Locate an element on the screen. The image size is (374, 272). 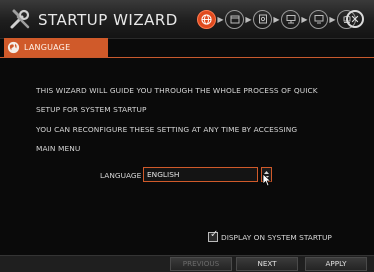
language-label: LANGUAGE is located at coordinates (121, 175).